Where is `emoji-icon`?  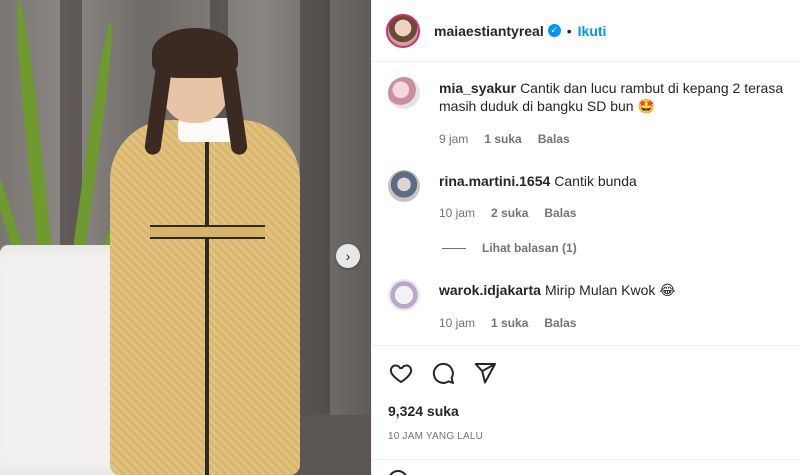 emoji-icon is located at coordinates (398, 472).